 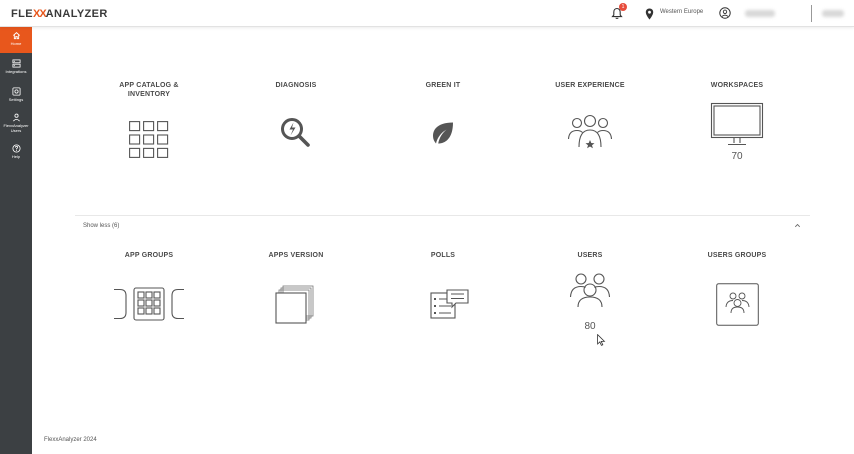 I want to click on user-icon, so click(x=16, y=117).